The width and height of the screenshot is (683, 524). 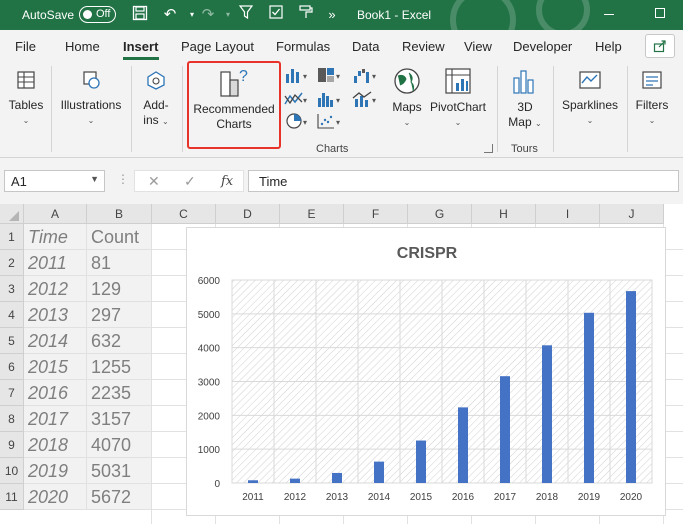 I want to click on cell-a6: 2015, so click(x=55, y=367).